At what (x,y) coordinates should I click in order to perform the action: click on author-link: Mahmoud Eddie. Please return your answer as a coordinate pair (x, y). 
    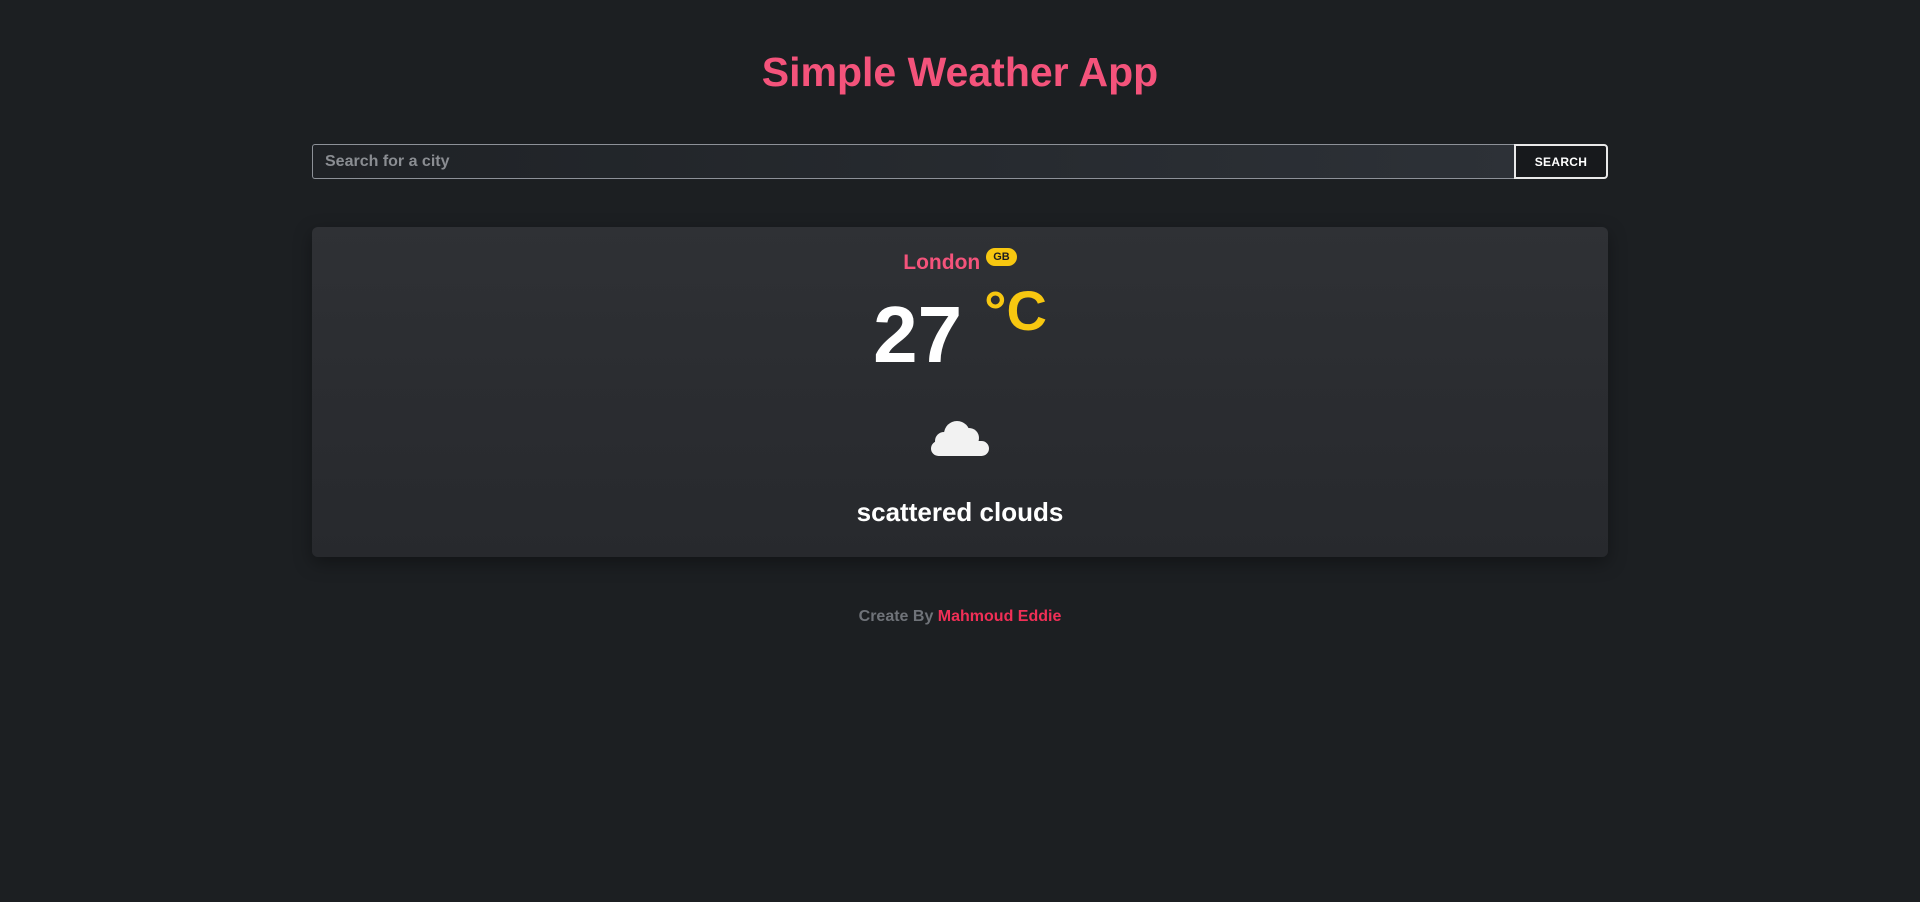
    Looking at the image, I should click on (1000, 616).